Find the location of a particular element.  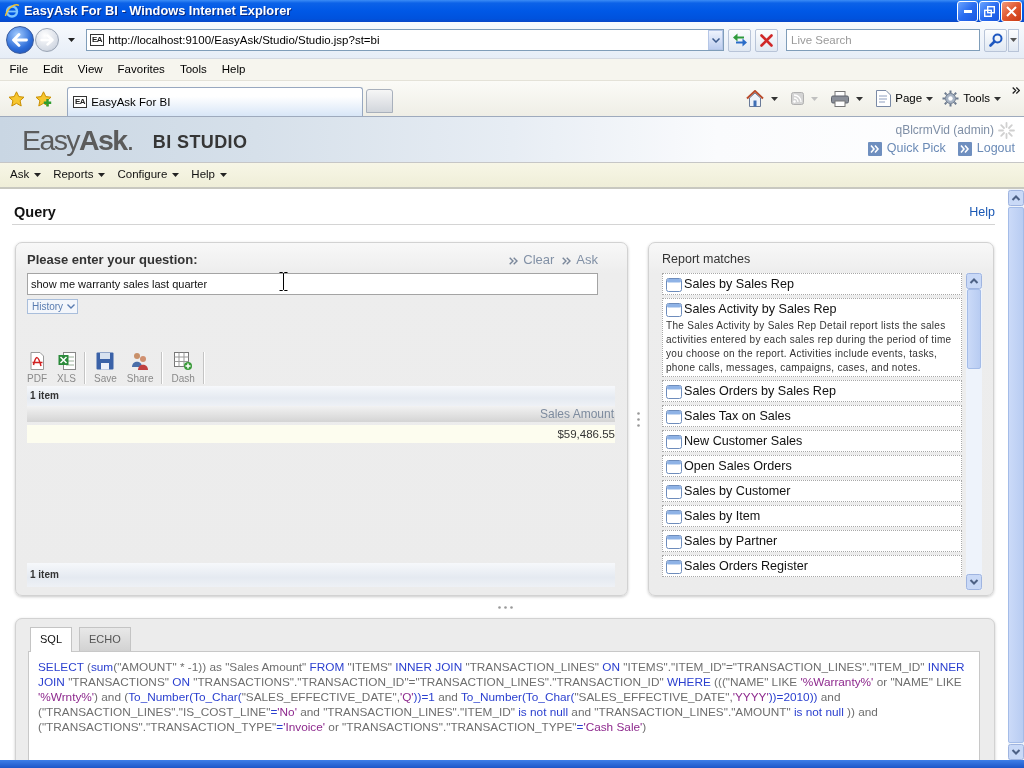

menu-item: Favorites is located at coordinates (141, 69).